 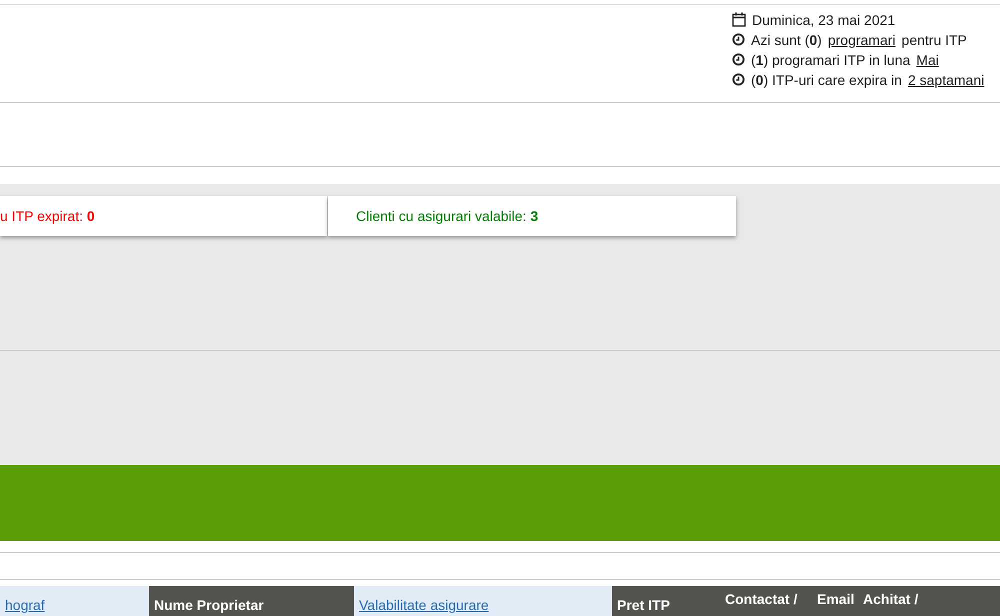 I want to click on info-text: Azi sunt (0), so click(x=786, y=40).